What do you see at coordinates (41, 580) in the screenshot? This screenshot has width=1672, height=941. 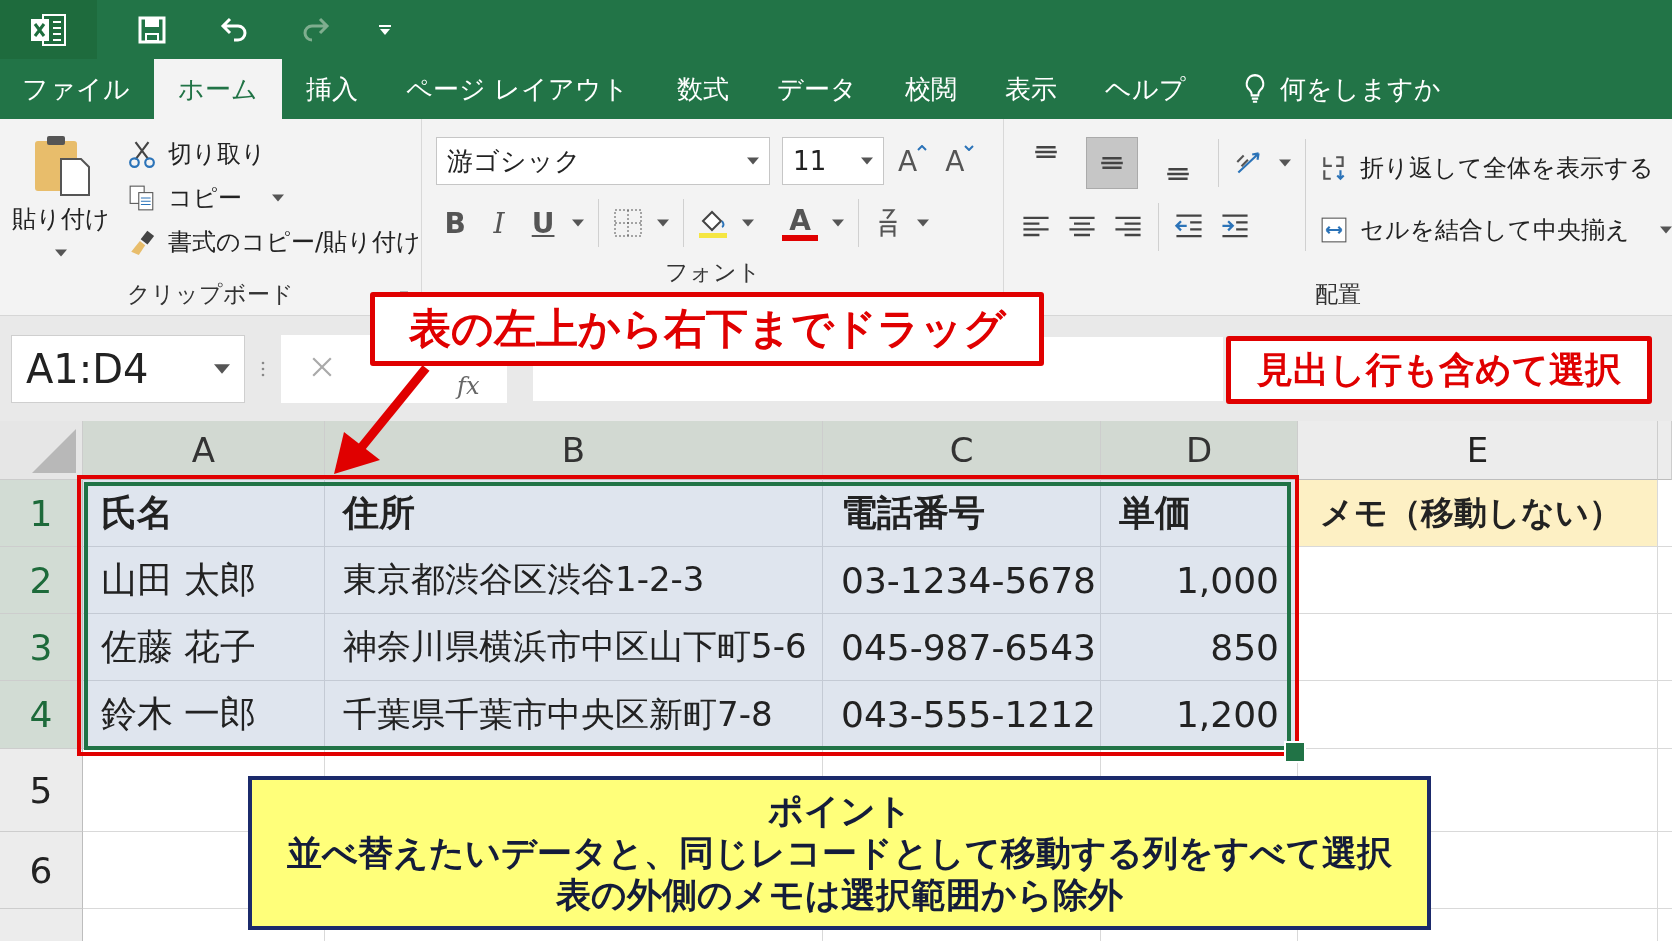 I see `row-header: 2` at bounding box center [41, 580].